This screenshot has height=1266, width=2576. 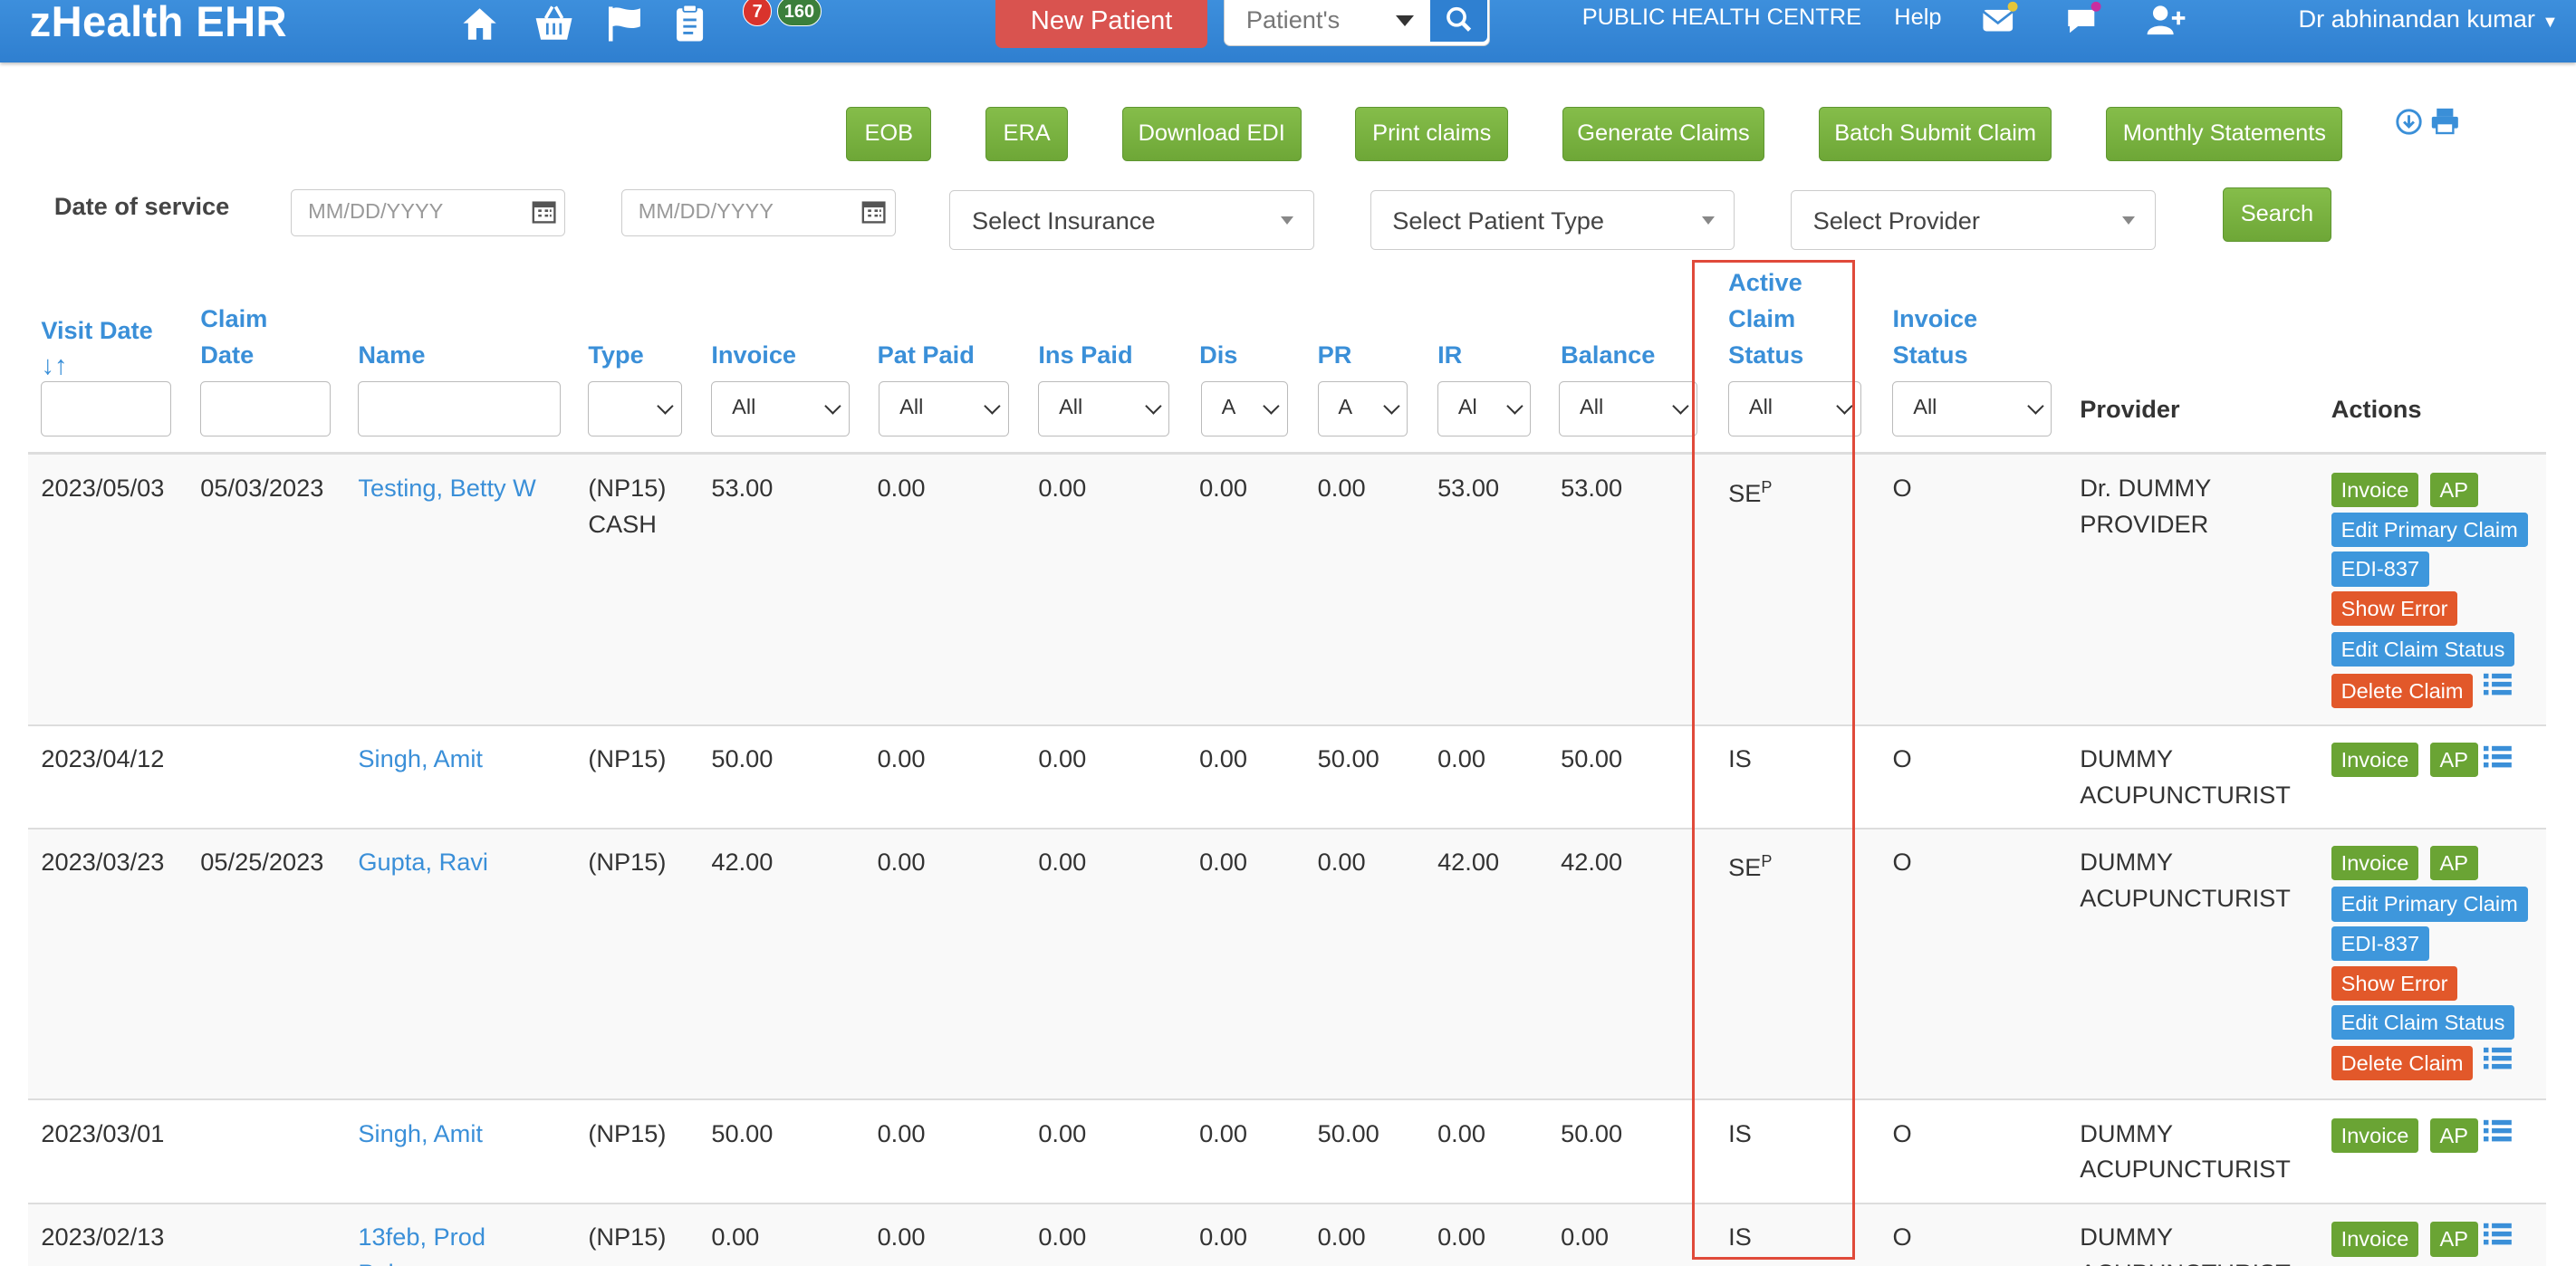 I want to click on sort-icon: ↓↑, so click(x=96, y=367).